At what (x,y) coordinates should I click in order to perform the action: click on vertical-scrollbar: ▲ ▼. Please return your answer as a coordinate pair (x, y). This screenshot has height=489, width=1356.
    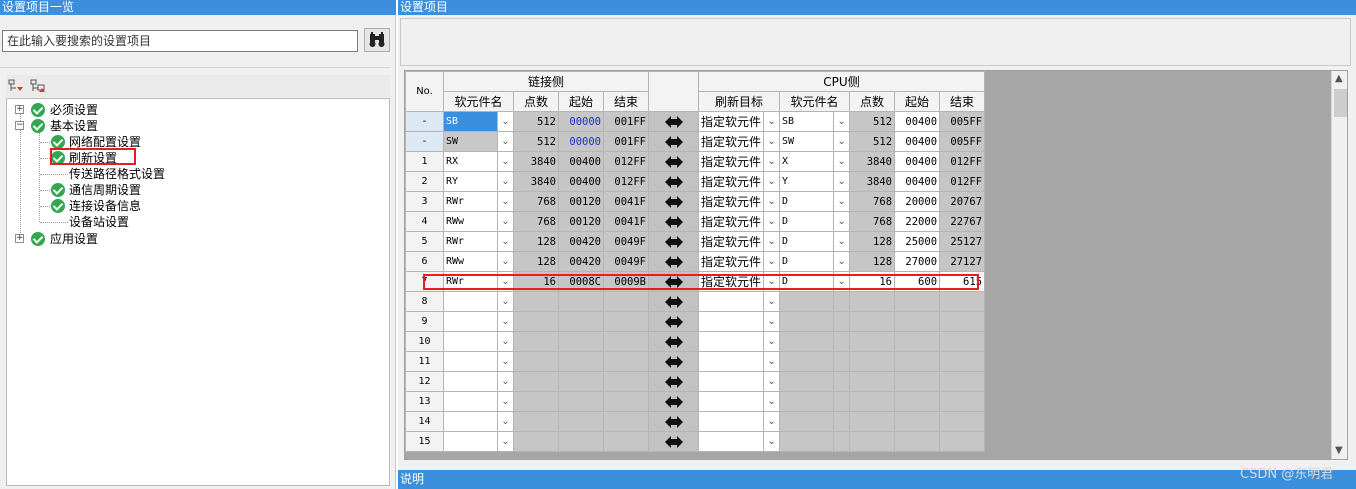
    Looking at the image, I should click on (1339, 265).